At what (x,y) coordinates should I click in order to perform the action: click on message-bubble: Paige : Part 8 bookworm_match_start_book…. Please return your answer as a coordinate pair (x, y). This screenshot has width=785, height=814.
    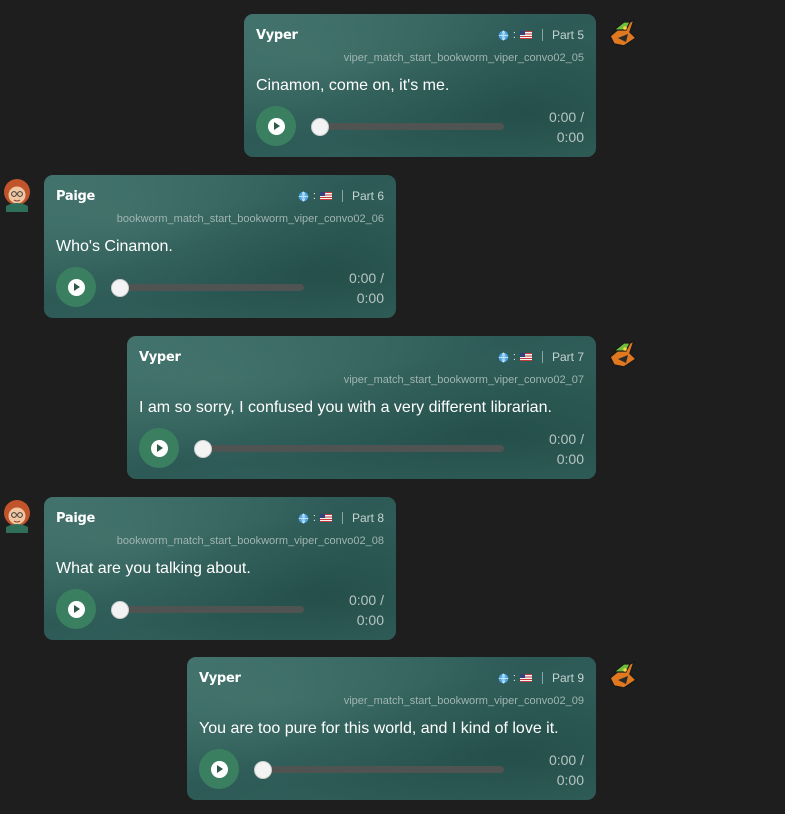
    Looking at the image, I should click on (220, 568).